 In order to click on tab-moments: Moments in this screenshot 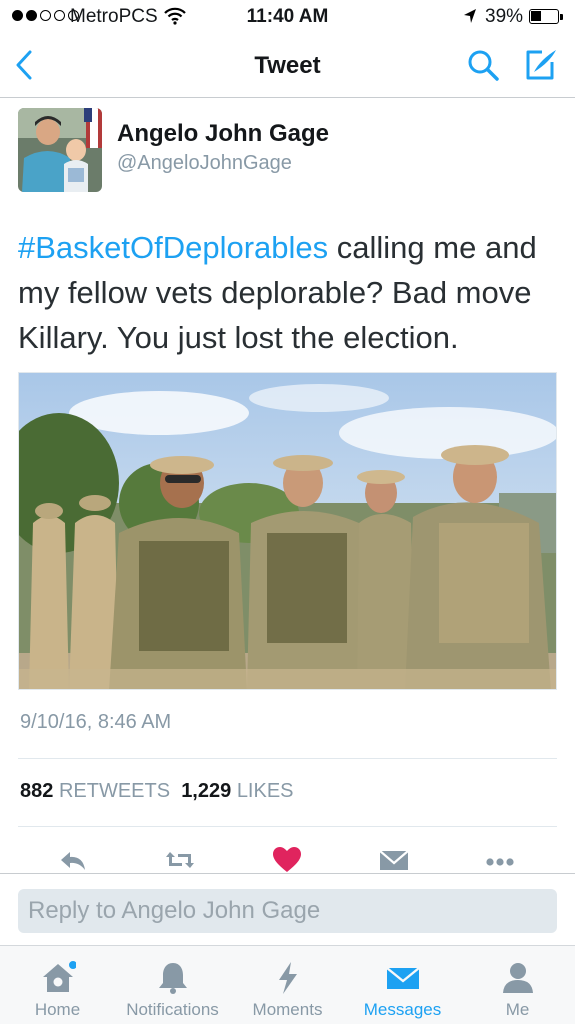, I will do `click(287, 985)`.